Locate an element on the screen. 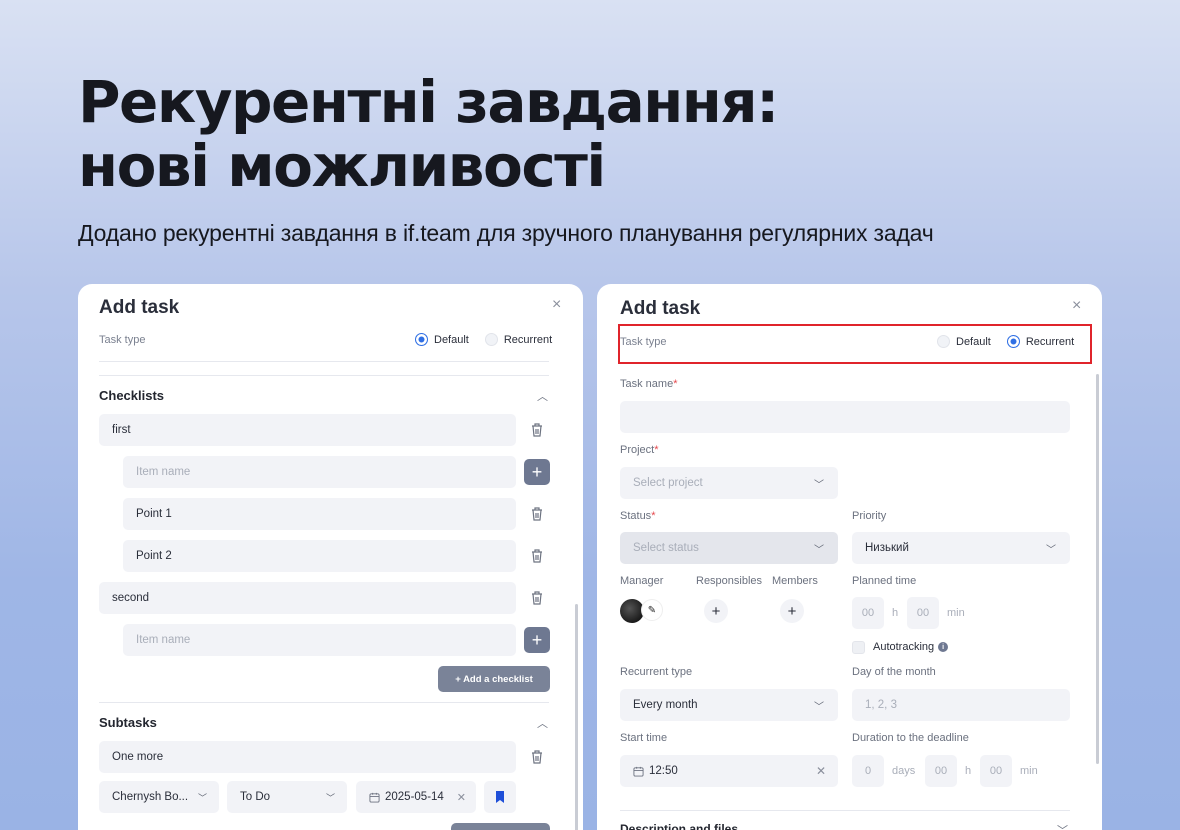 This screenshot has width=1180, height=830. checklist-name-field: first is located at coordinates (307, 430).